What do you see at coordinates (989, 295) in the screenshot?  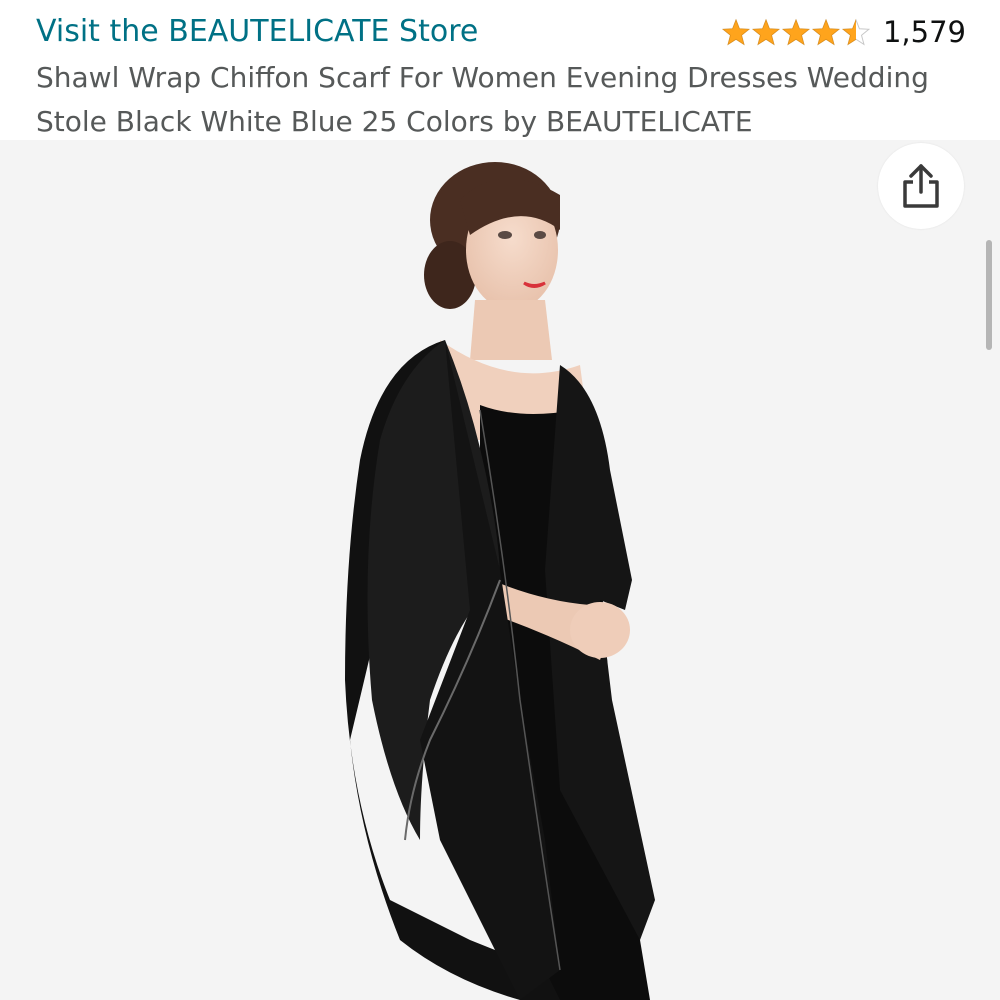 I see `scrollbar` at bounding box center [989, 295].